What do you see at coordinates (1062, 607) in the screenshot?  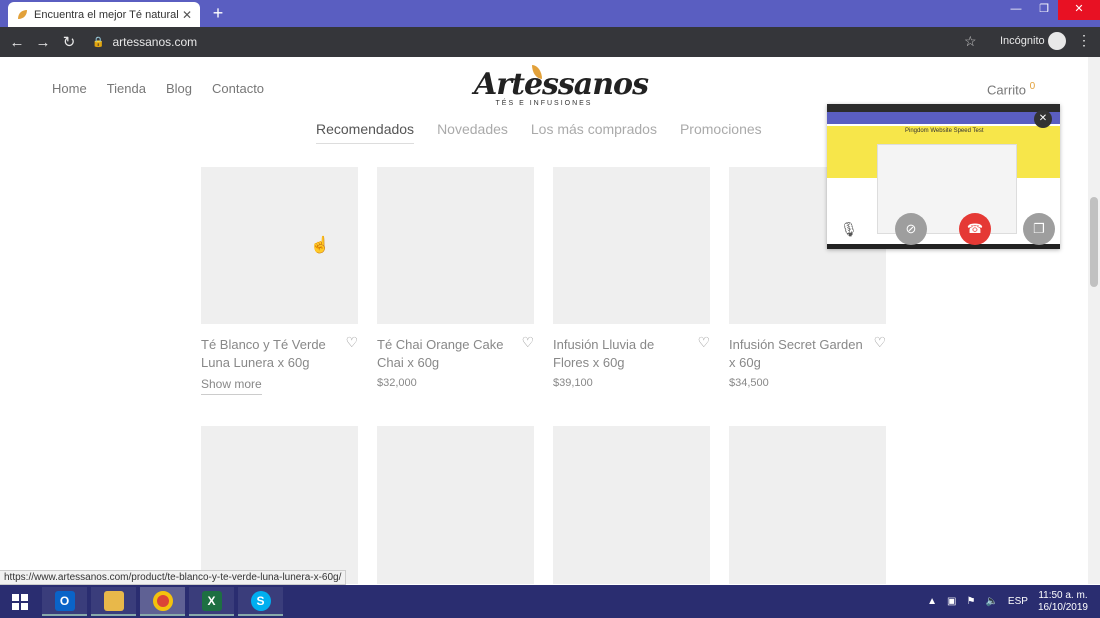 I see `clock-date: 16/10/2019` at bounding box center [1062, 607].